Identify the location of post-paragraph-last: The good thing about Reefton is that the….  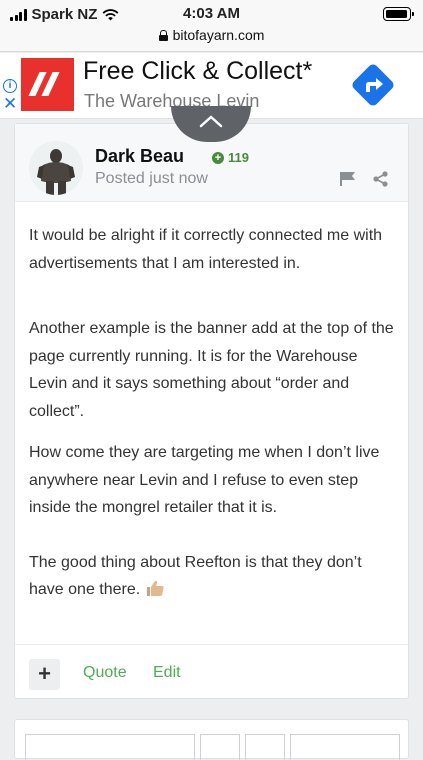
(214, 576).